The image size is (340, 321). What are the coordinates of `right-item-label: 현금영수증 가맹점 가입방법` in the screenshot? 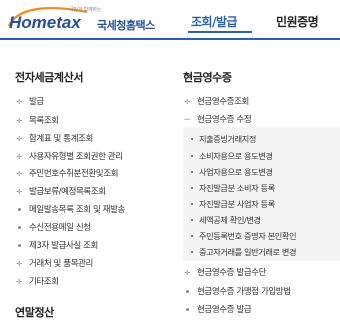 It's located at (244, 292).